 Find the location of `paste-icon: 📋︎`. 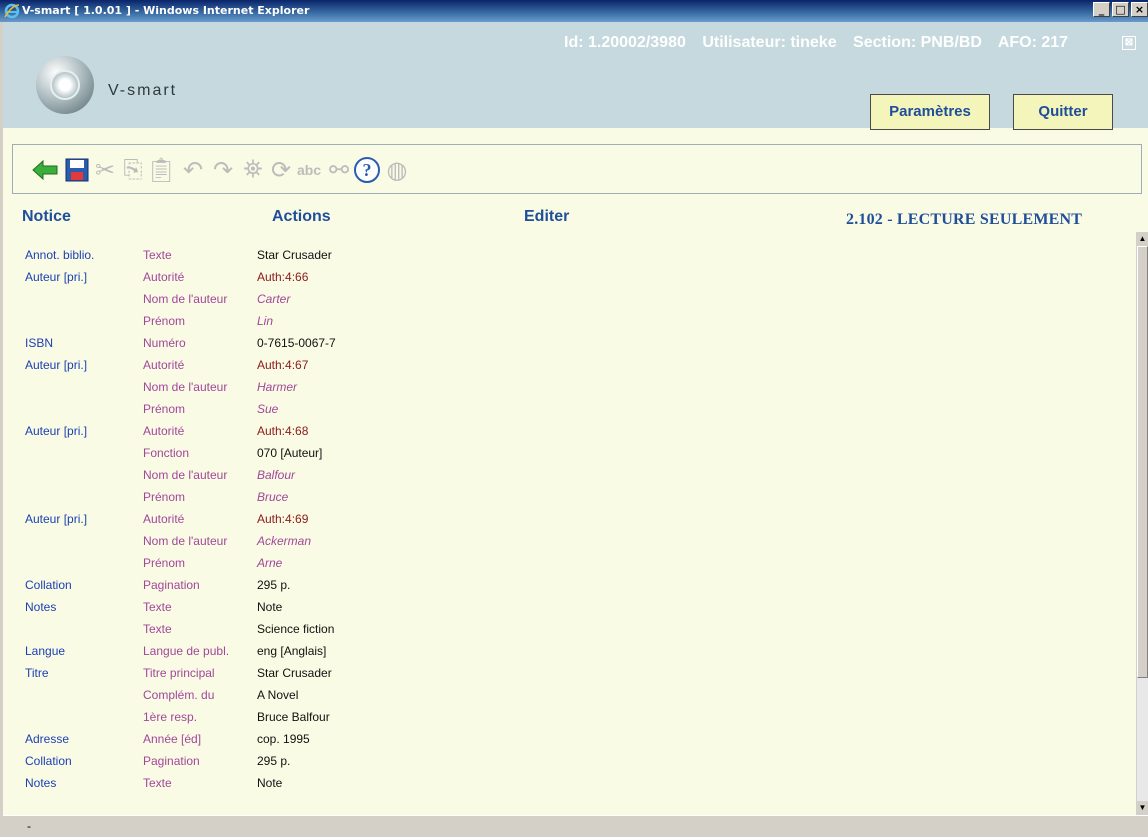

paste-icon: 📋︎ is located at coordinates (161, 170).